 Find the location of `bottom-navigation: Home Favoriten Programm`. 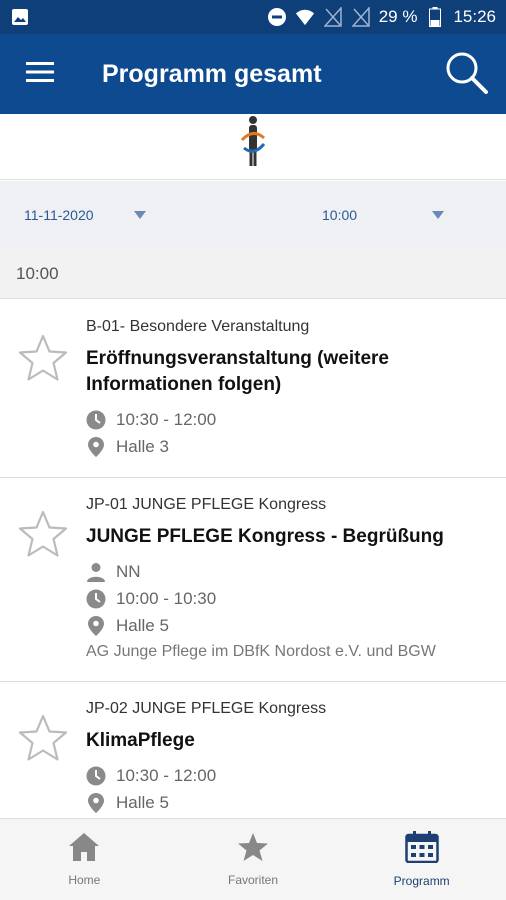

bottom-navigation: Home Favoriten Programm is located at coordinates (253, 859).